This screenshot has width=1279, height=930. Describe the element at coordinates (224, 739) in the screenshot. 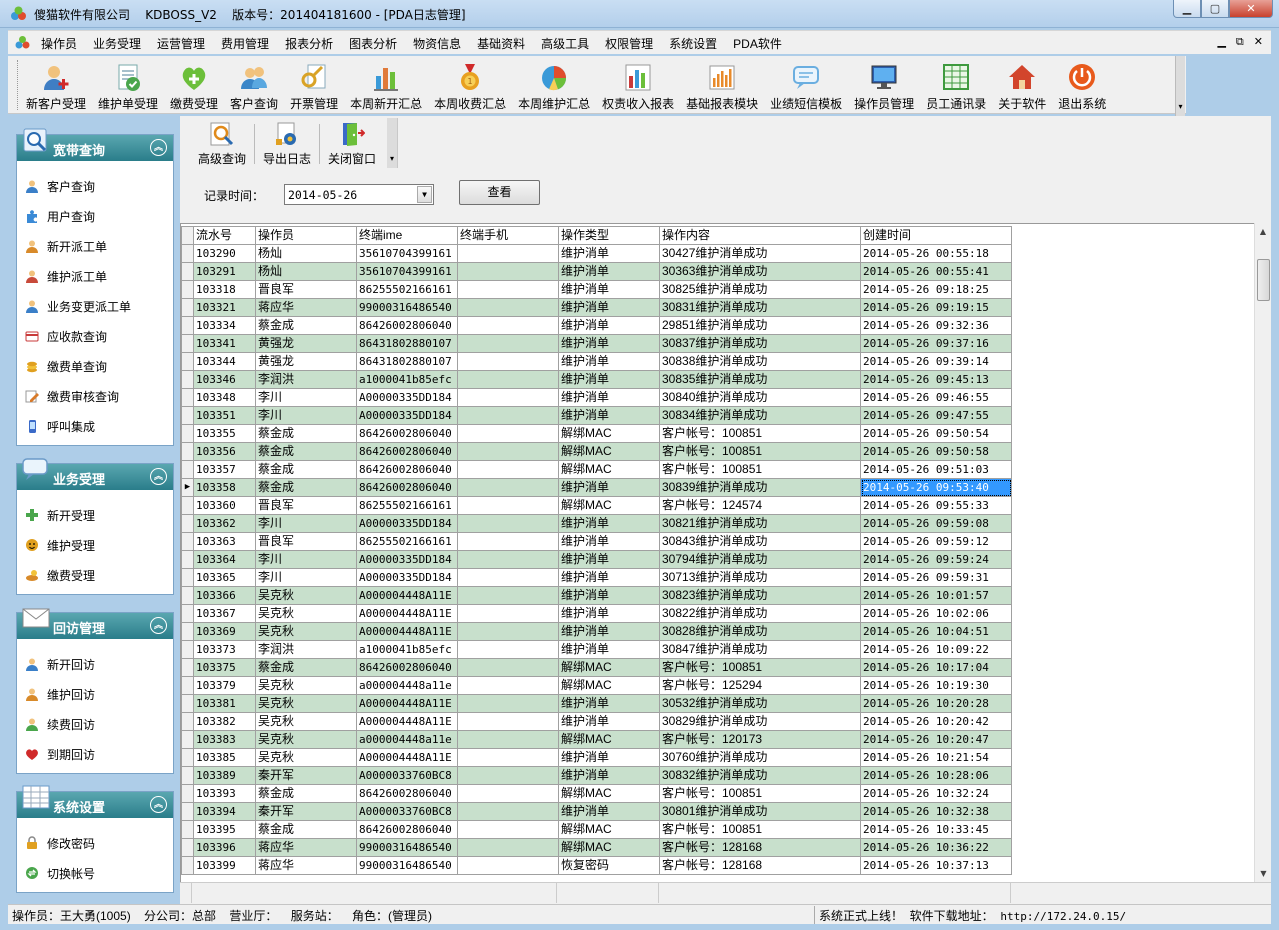

I see `table-cell: 103383` at that location.